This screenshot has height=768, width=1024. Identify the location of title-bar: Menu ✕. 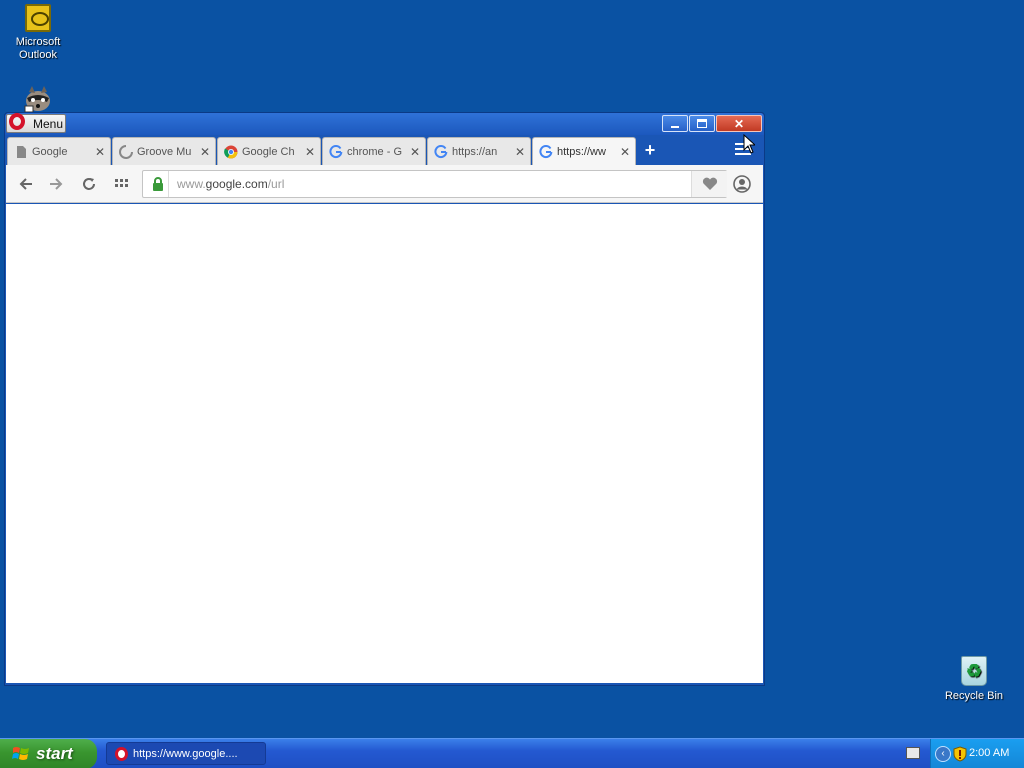
(384, 124).